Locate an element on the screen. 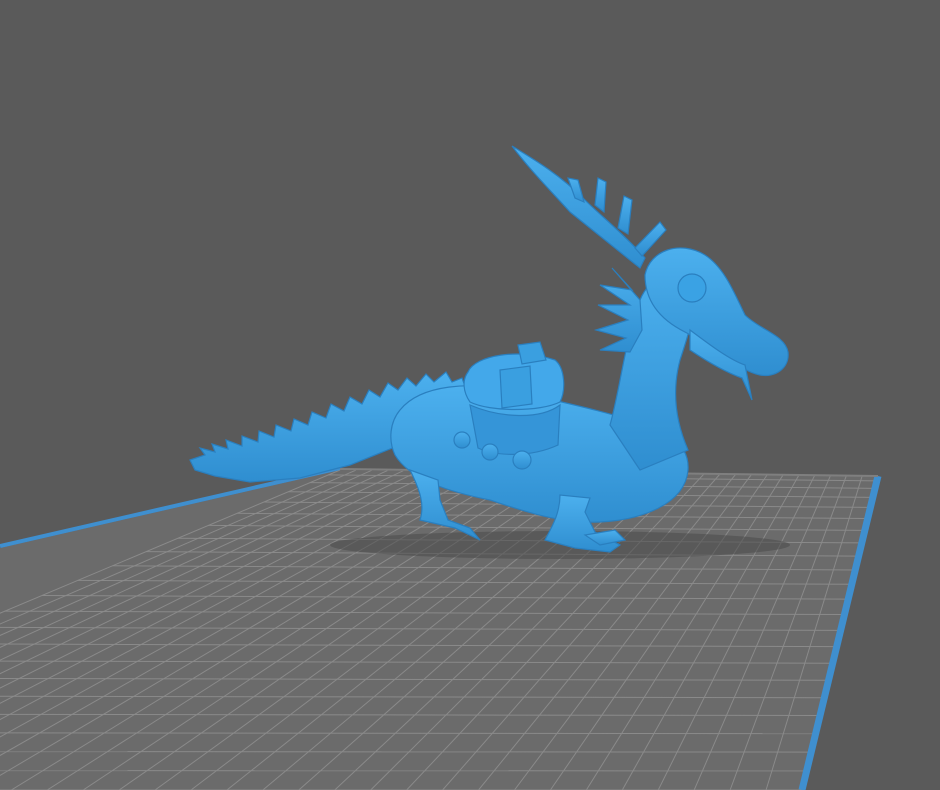  dragon-saddle-strap is located at coordinates (516, 387).